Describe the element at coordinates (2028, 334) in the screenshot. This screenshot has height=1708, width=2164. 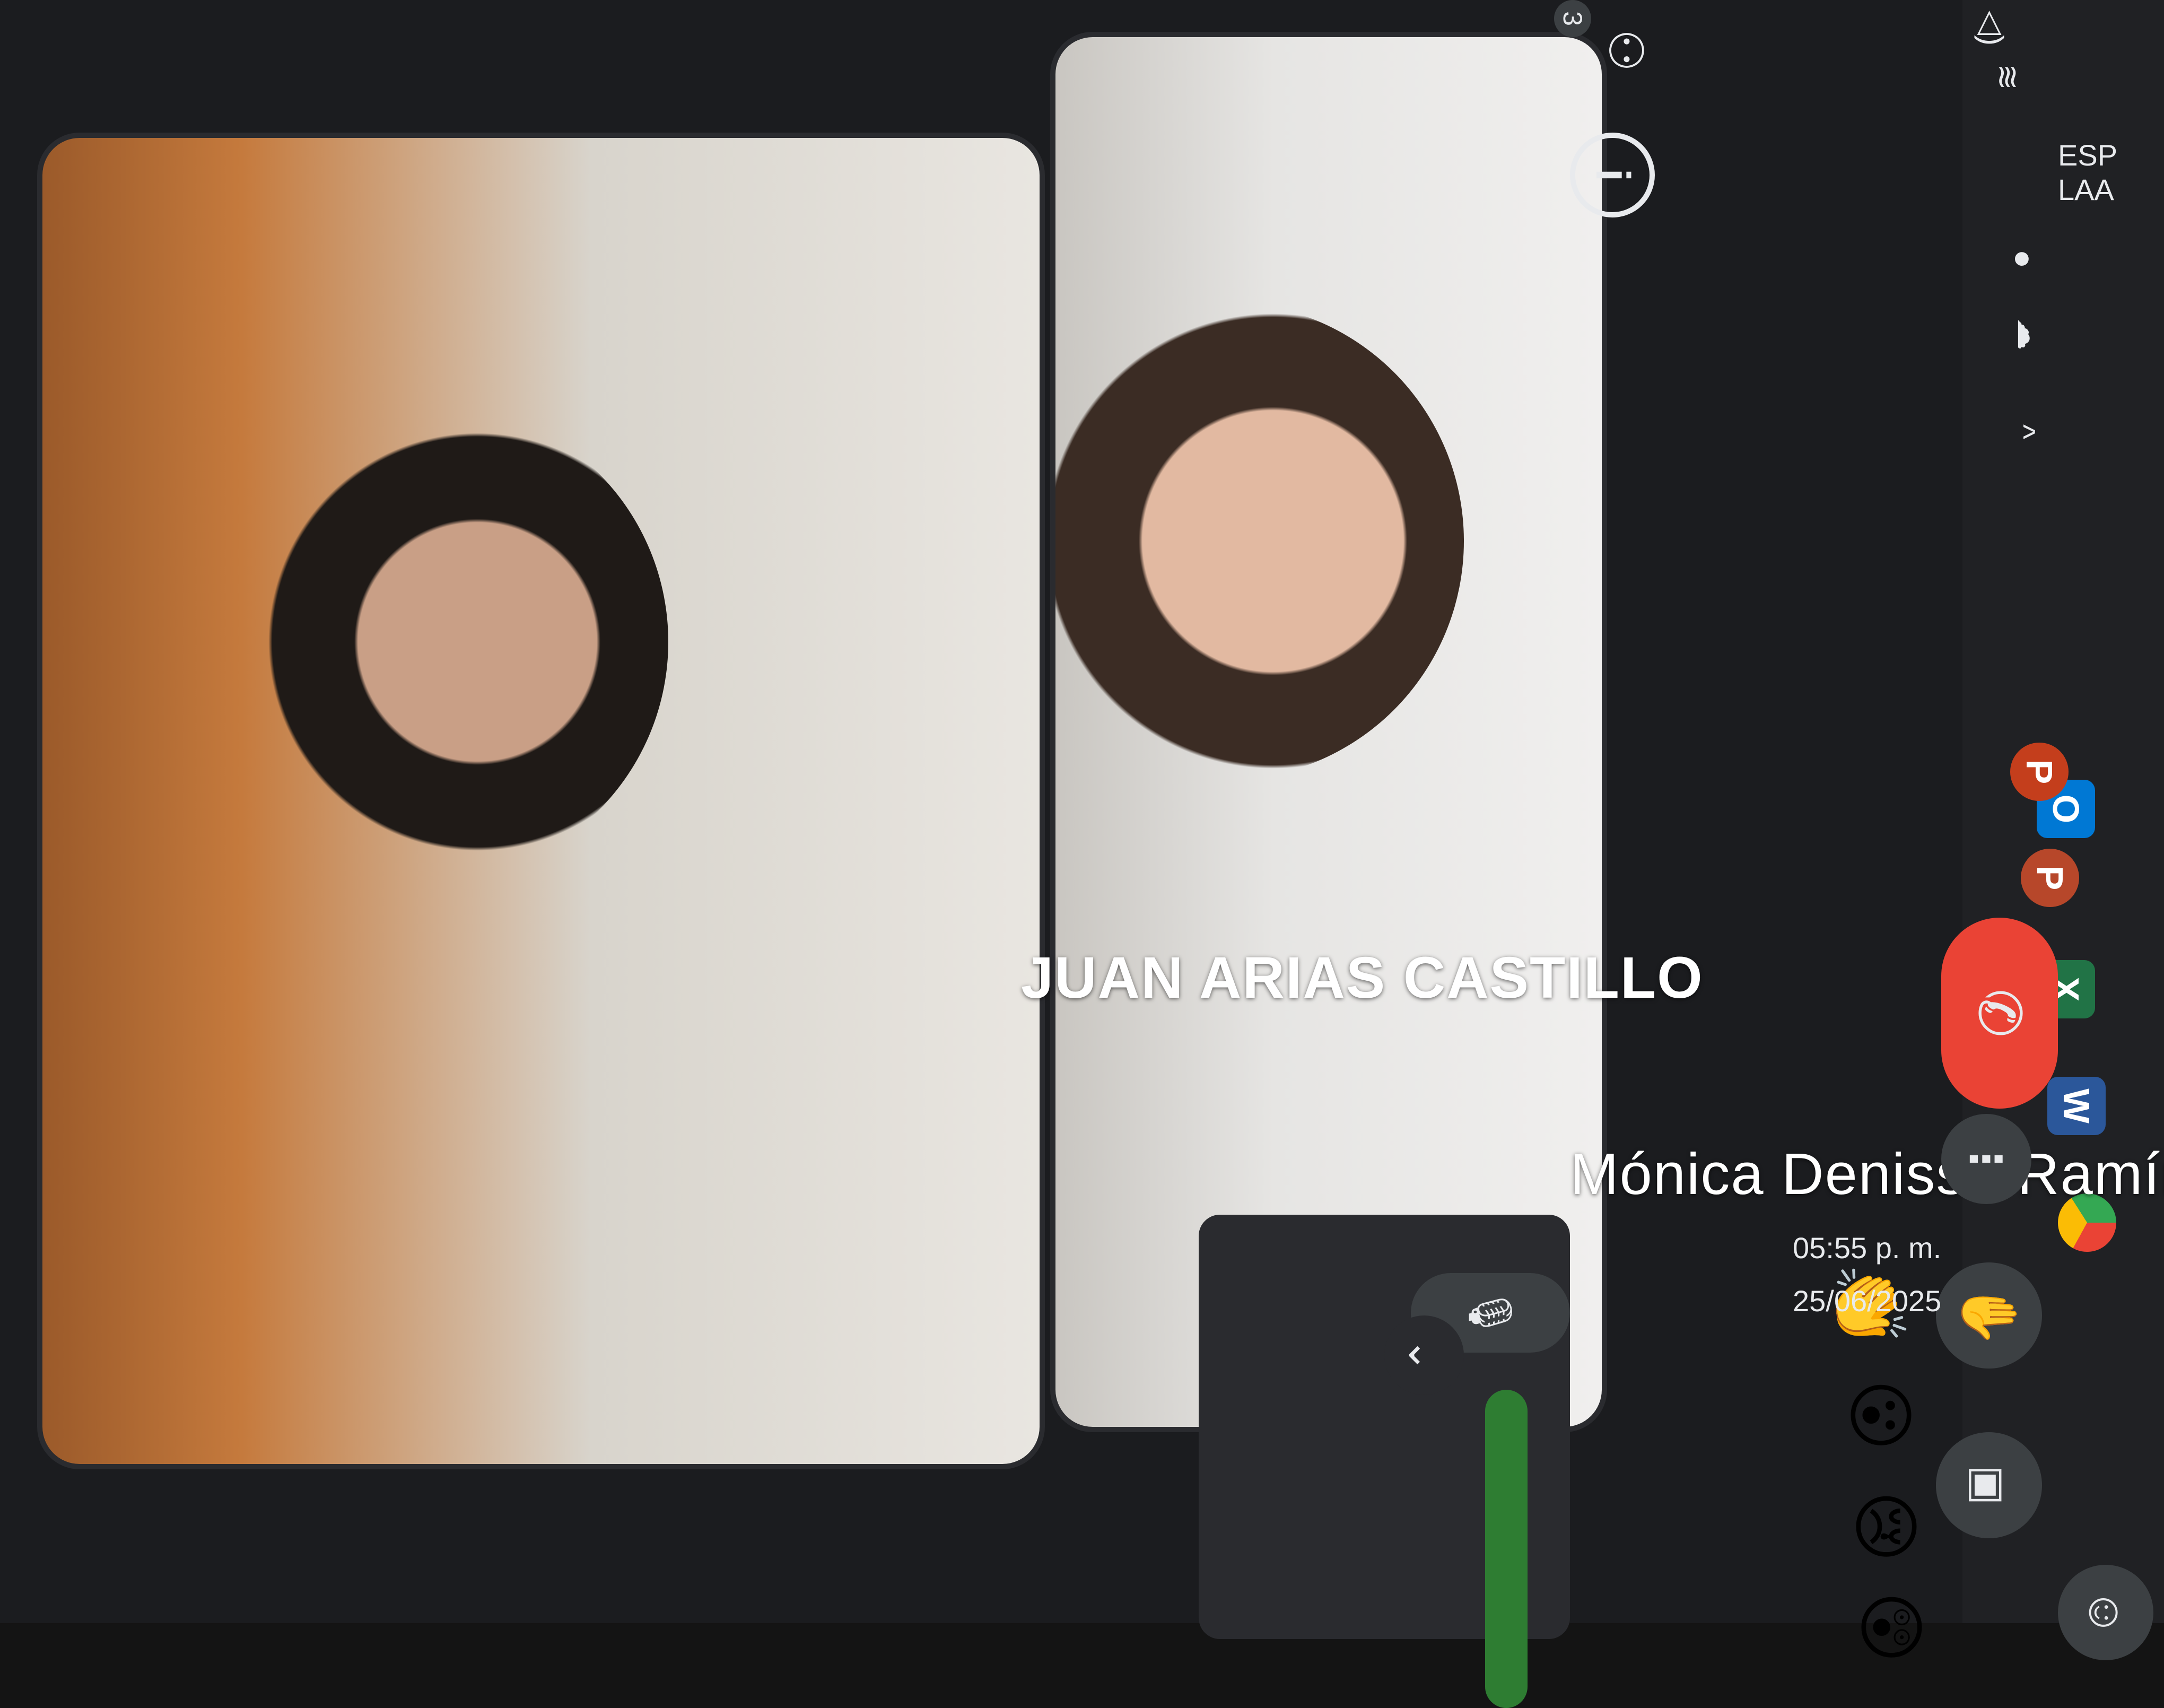
I see `onedrive-icon: ☁` at that location.